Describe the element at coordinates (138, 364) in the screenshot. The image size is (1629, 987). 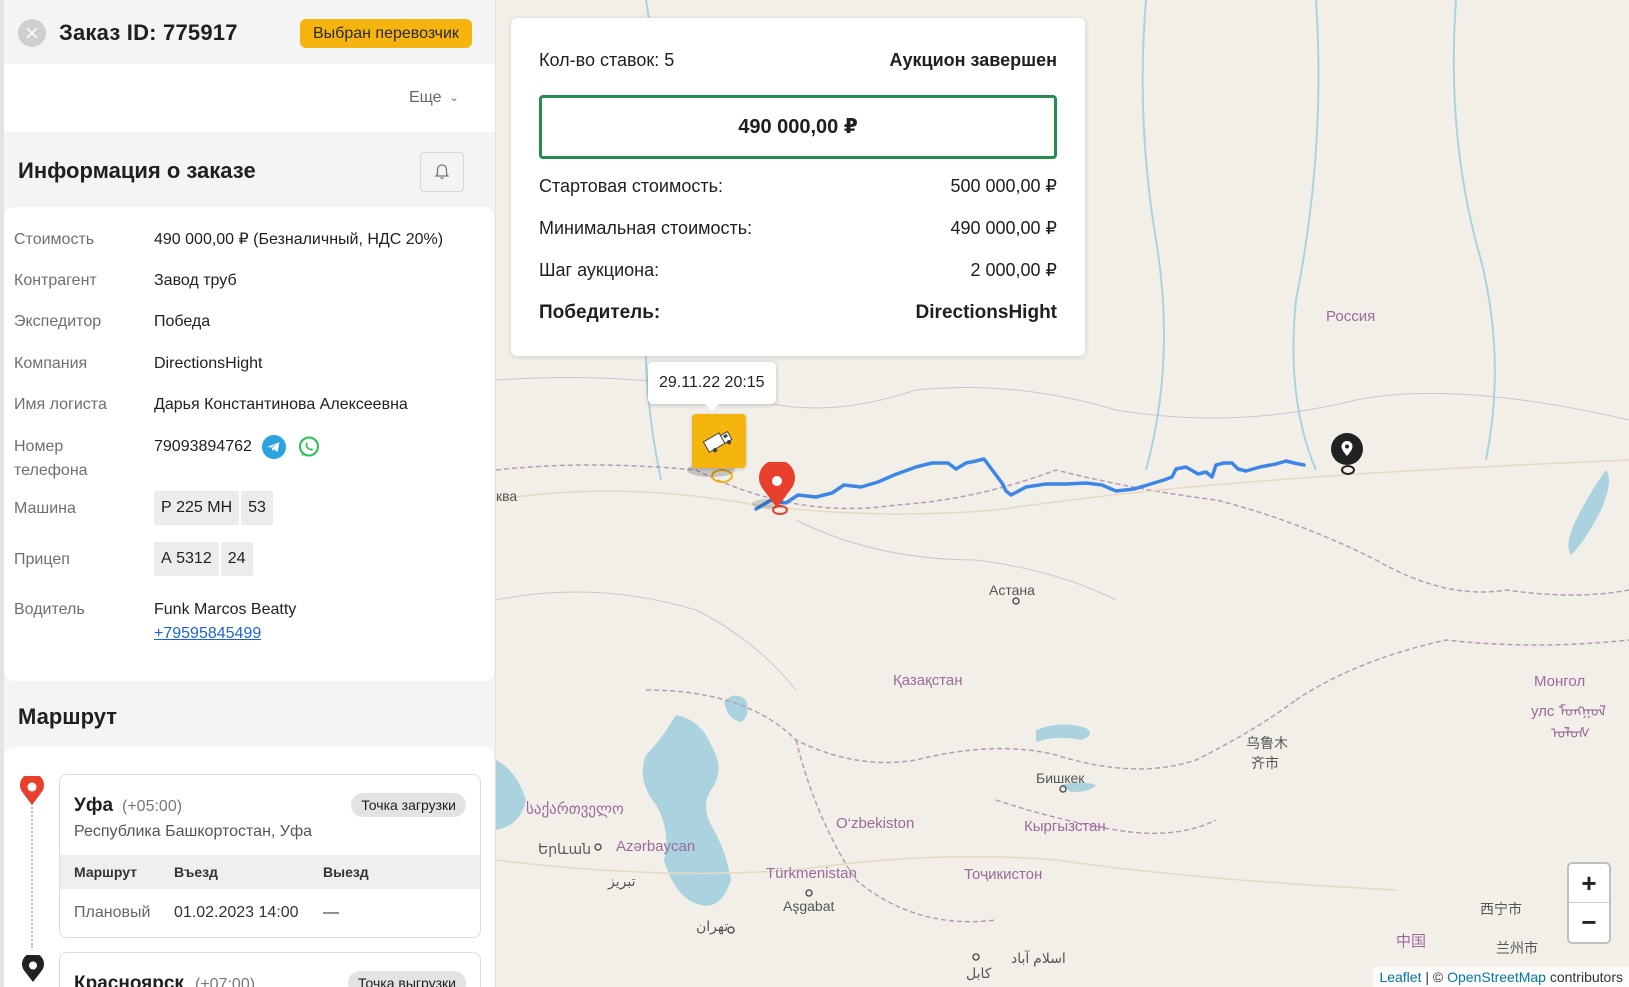
I see `info-row-company: Компания DirectionsHight` at that location.